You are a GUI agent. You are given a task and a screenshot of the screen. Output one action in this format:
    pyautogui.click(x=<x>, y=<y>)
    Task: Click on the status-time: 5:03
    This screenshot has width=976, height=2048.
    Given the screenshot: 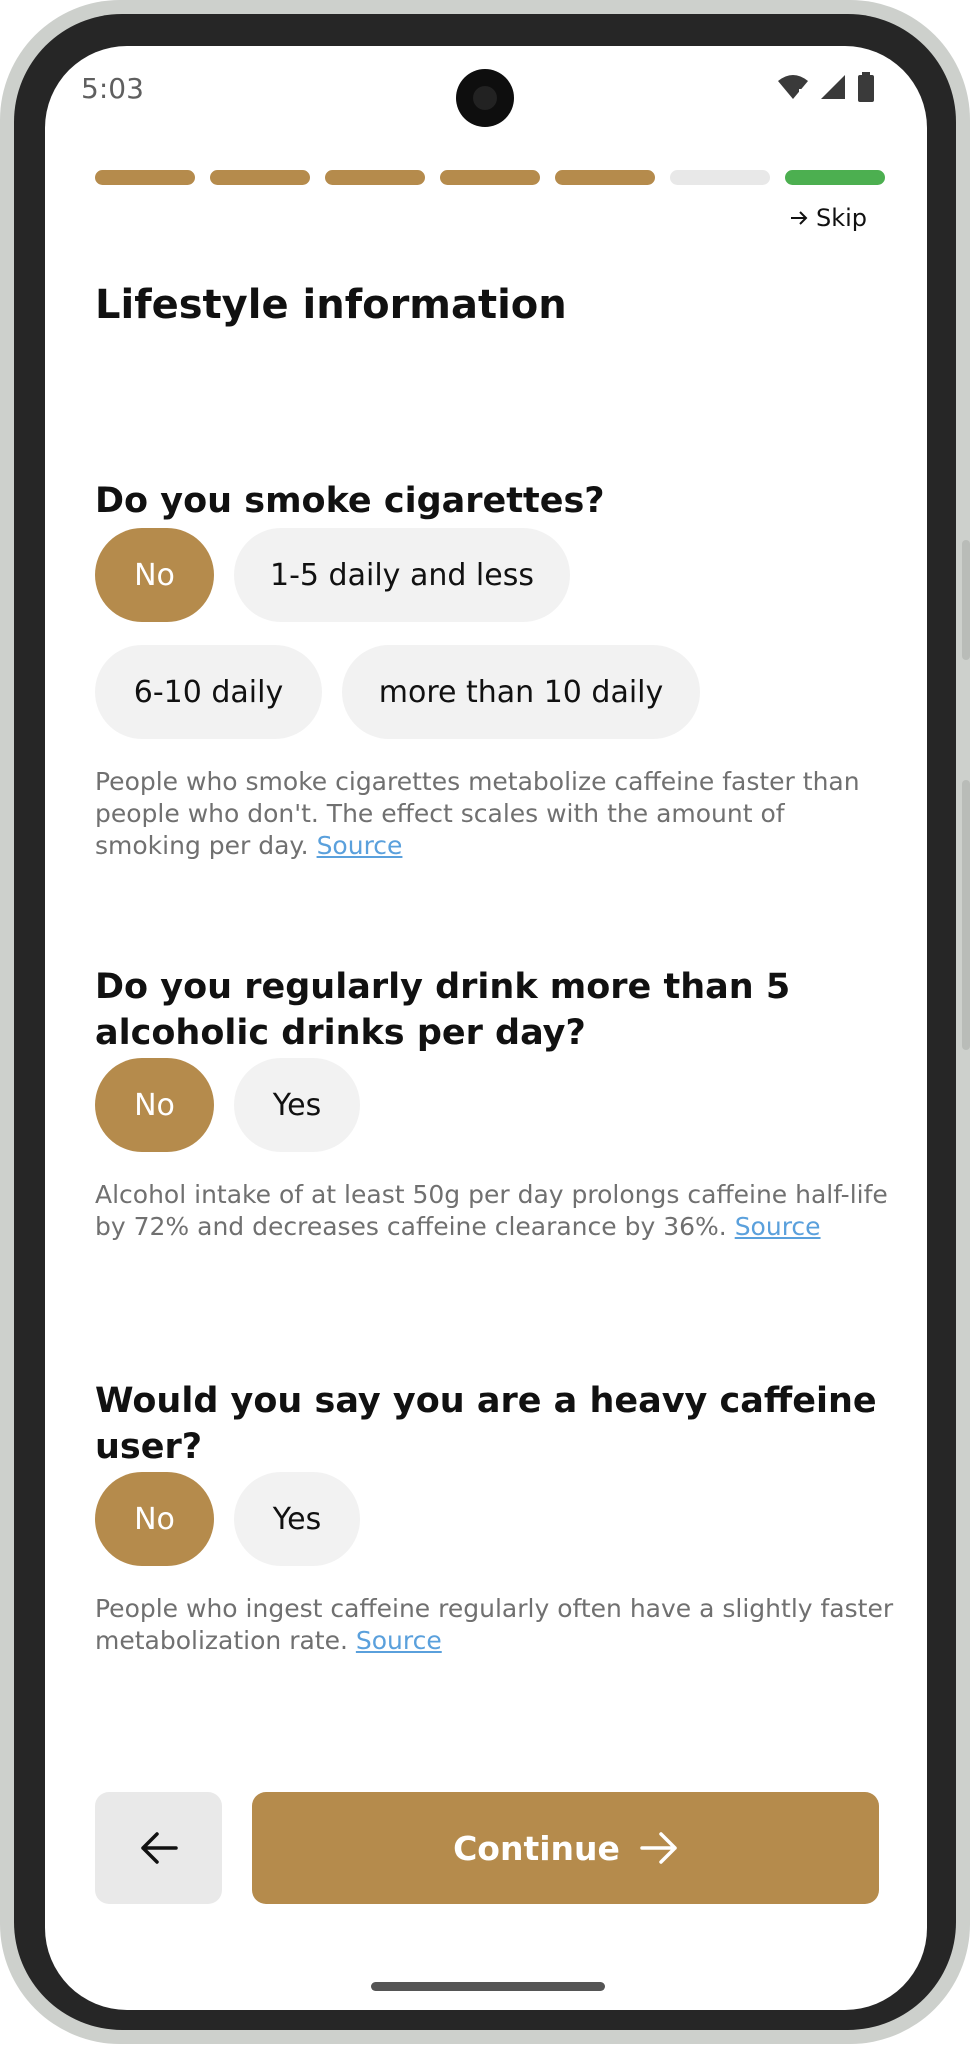 What is the action you would take?
    pyautogui.click(x=112, y=88)
    